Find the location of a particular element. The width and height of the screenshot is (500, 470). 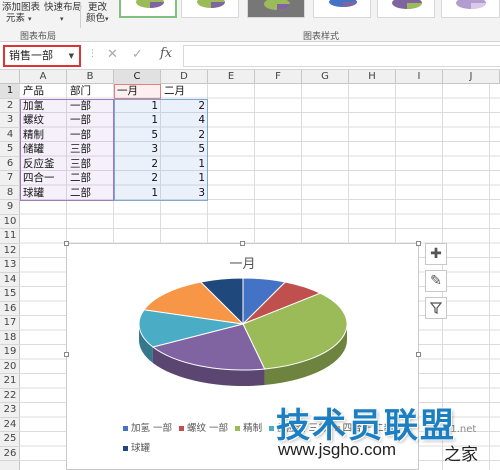

row-header-23: 23 is located at coordinates (10, 410).